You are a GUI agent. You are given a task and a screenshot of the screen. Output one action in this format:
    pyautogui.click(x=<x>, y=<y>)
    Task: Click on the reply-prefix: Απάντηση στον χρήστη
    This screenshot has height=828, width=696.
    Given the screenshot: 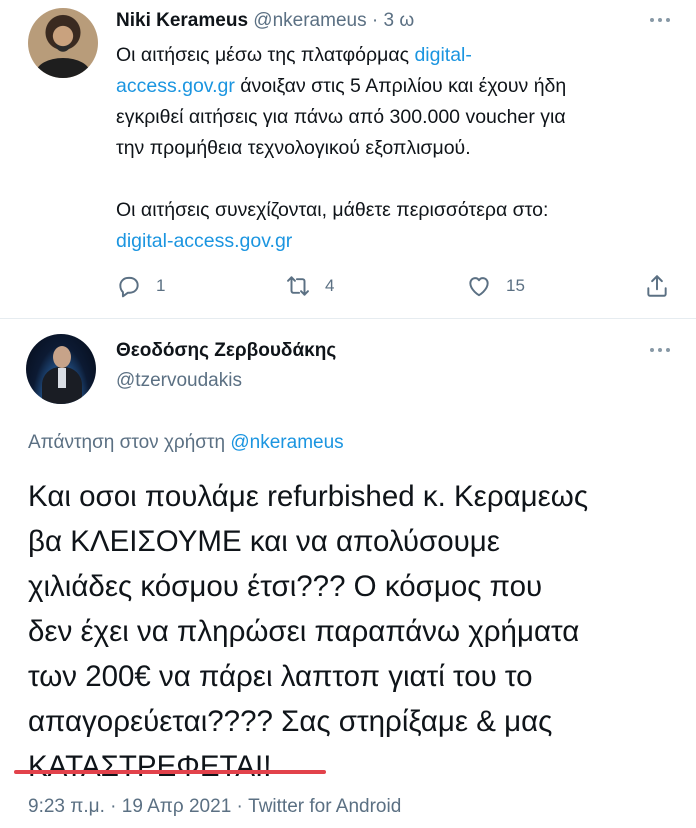 What is the action you would take?
    pyautogui.click(x=129, y=442)
    